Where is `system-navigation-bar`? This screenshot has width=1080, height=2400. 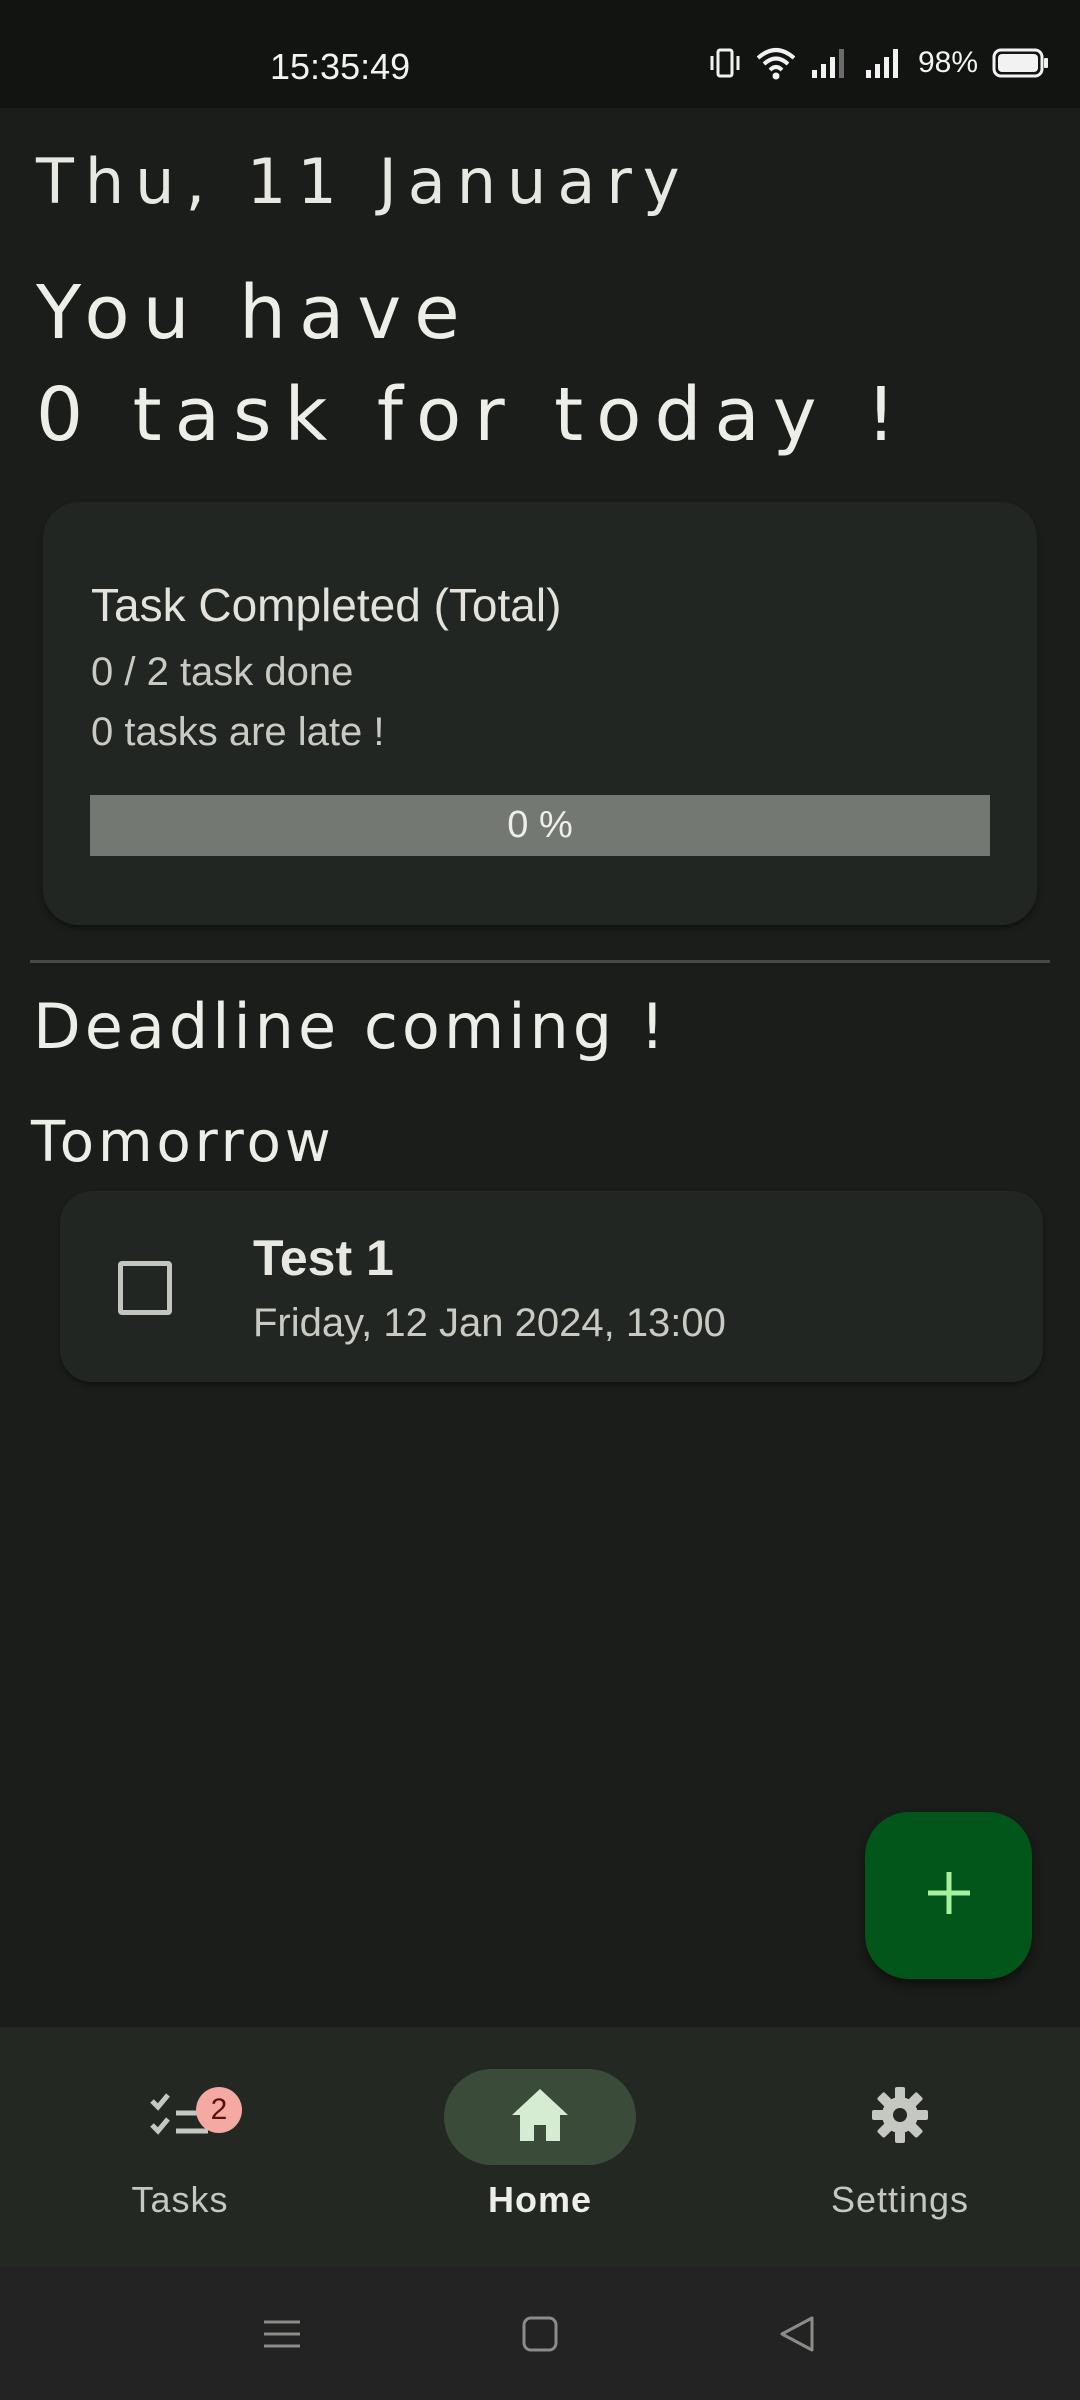
system-navigation-bar is located at coordinates (540, 2333).